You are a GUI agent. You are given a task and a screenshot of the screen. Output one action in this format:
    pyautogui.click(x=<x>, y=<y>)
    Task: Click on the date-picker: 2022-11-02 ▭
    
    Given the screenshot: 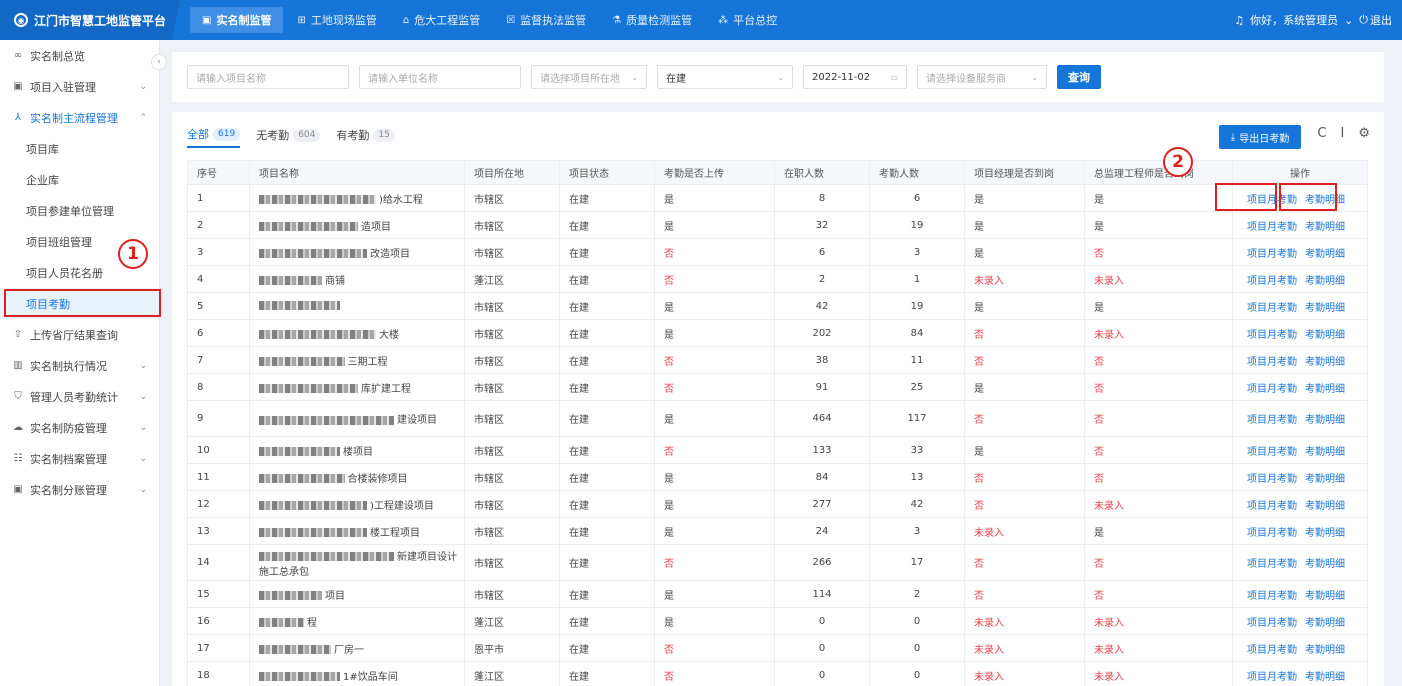 What is the action you would take?
    pyautogui.click(x=855, y=77)
    